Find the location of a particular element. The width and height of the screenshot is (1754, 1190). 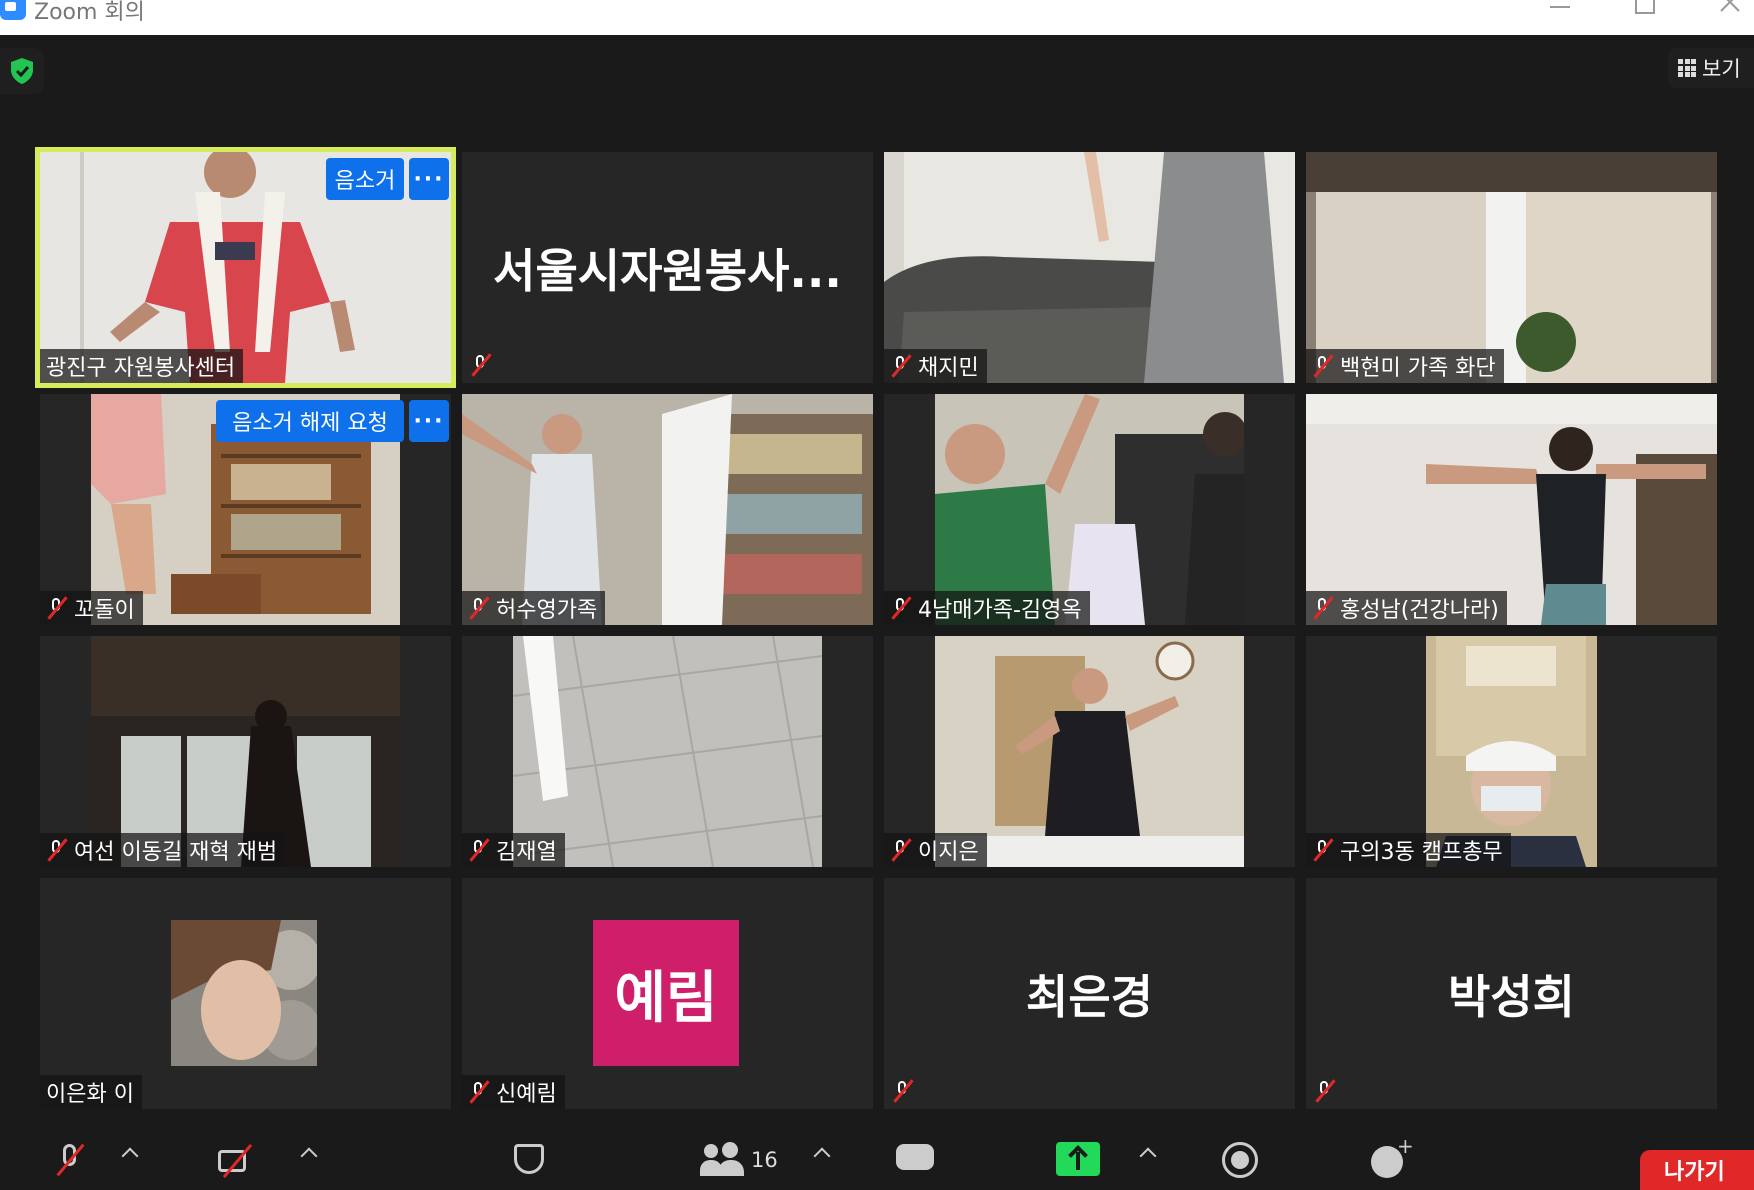

chat-icon is located at coordinates (916, 1158).